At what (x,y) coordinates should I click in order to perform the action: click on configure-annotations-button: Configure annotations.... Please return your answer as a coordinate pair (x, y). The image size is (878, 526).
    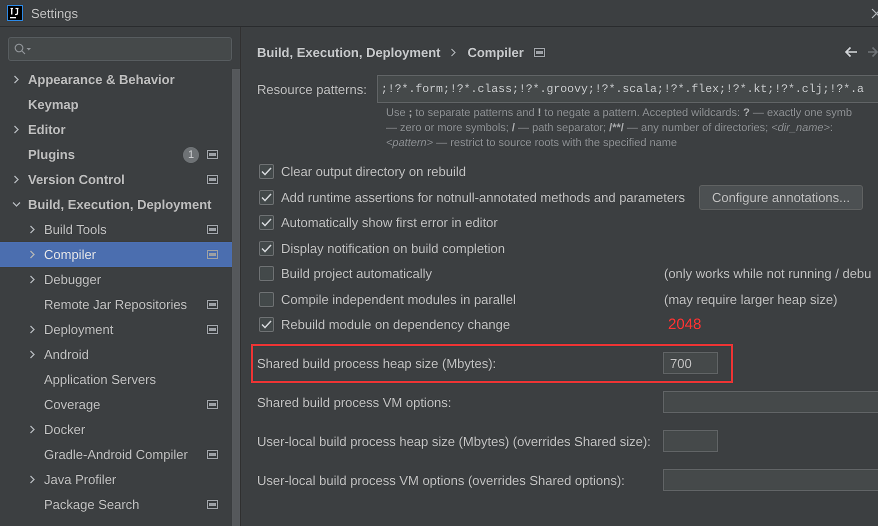
    Looking at the image, I should click on (780, 197).